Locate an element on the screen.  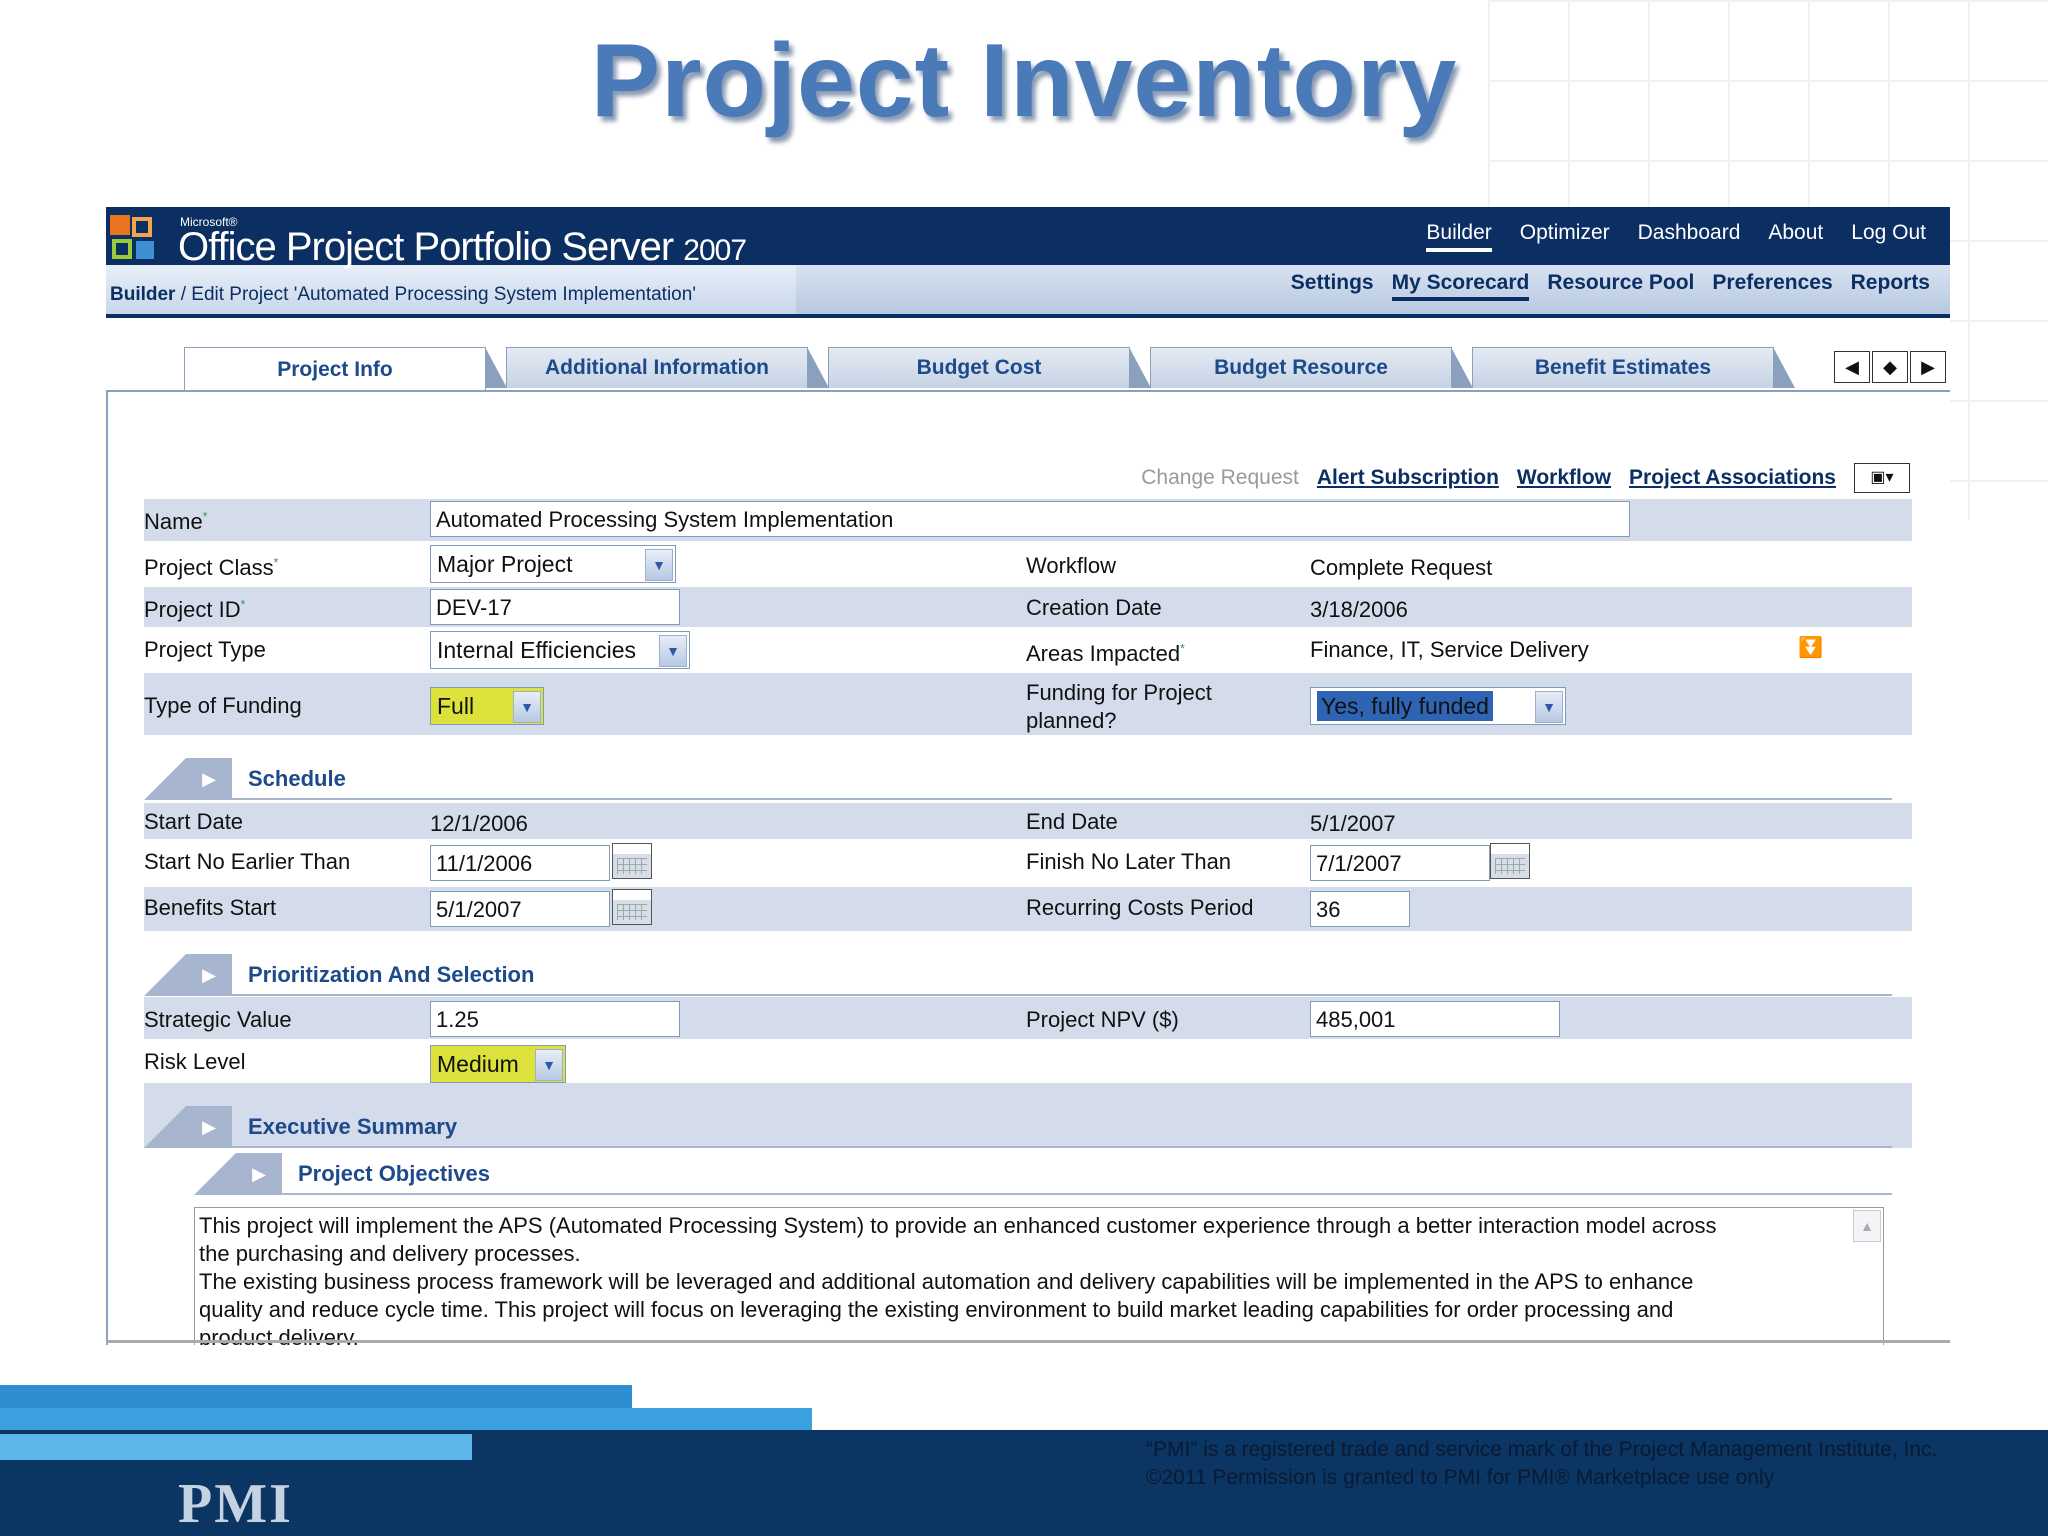
breadcrumb-root: Builder is located at coordinates (142, 294).